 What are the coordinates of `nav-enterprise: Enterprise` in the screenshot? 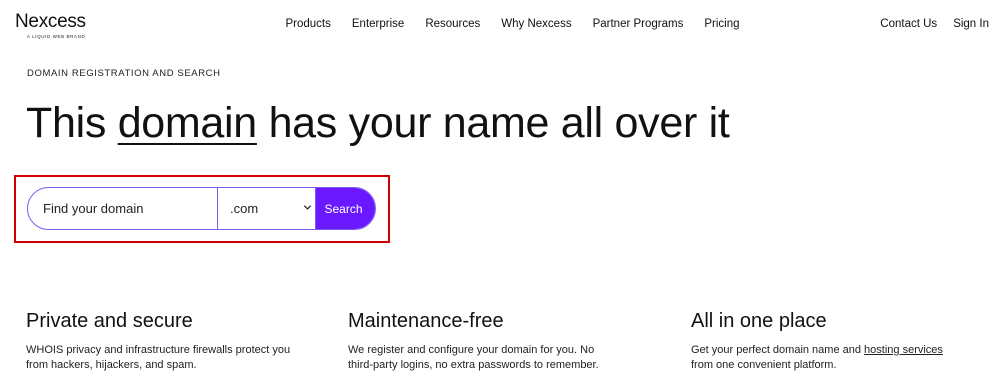 It's located at (377, 24).